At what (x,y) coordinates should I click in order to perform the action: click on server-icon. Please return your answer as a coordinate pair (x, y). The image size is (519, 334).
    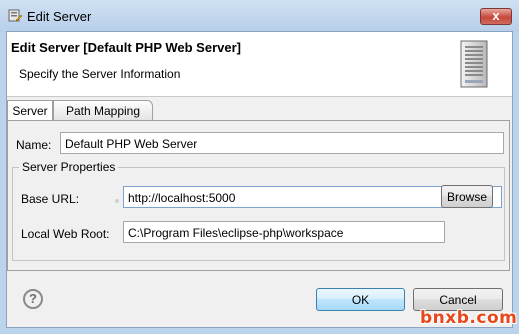
    Looking at the image, I should click on (474, 64).